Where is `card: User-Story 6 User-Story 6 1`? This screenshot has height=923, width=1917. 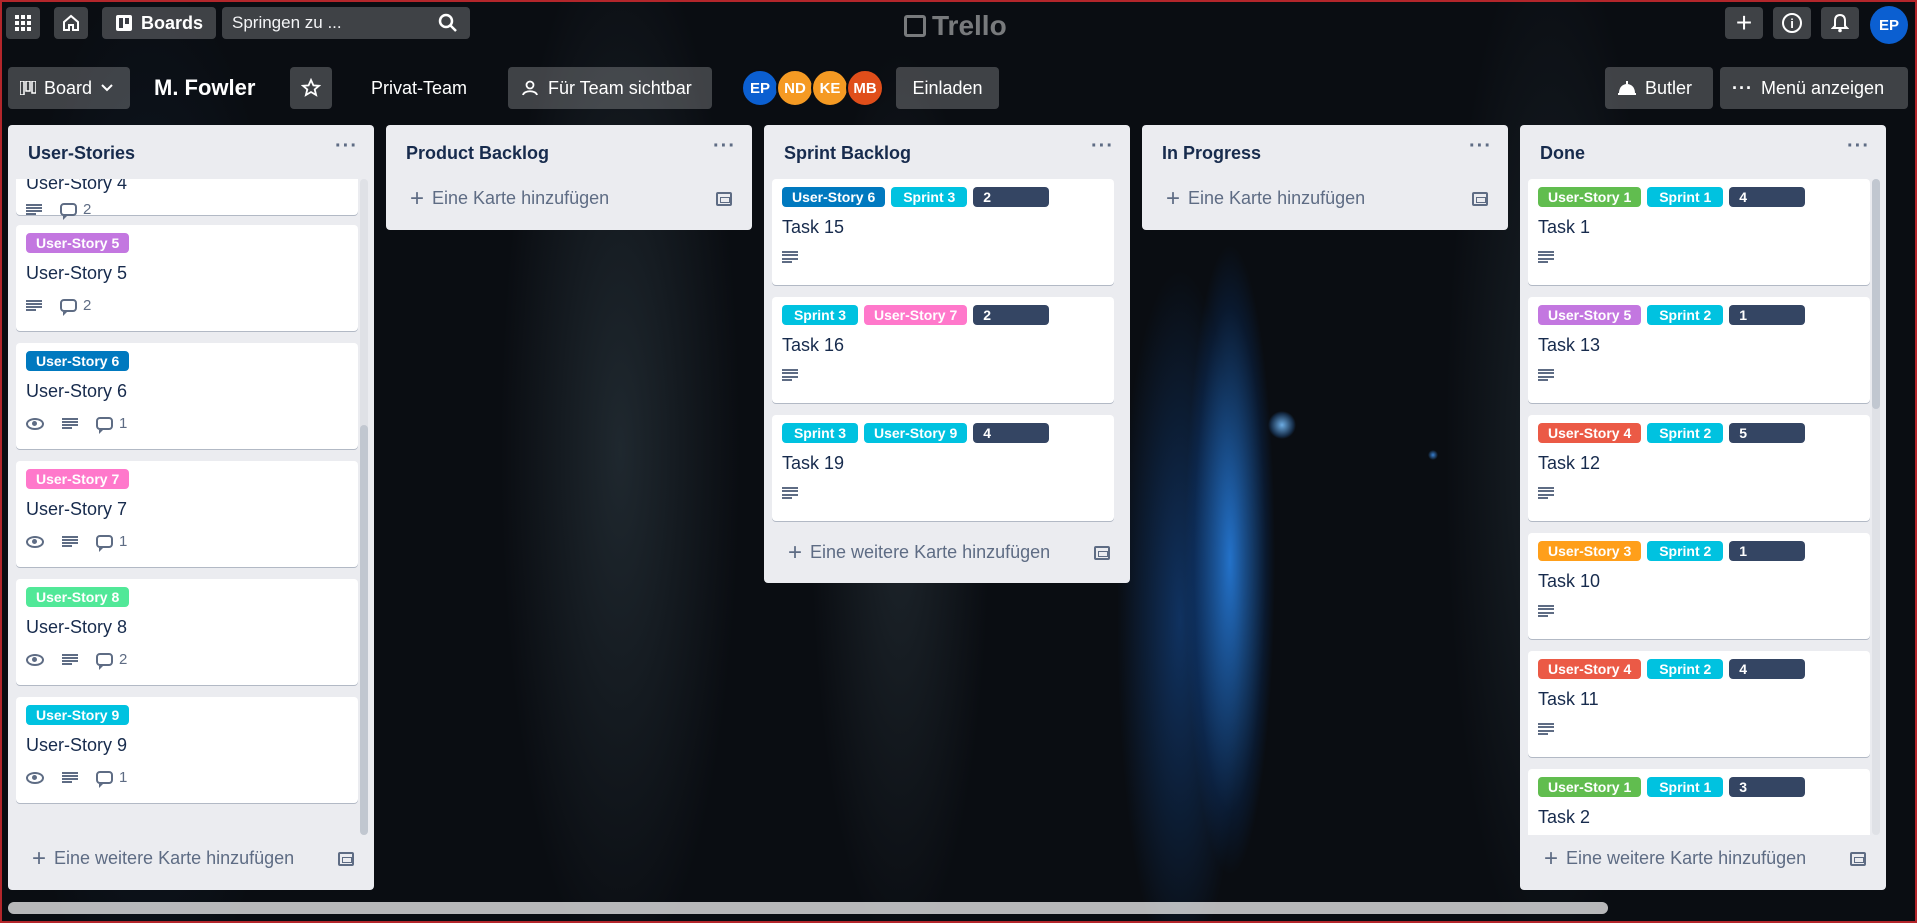 card: User-Story 6 User-Story 6 1 is located at coordinates (187, 396).